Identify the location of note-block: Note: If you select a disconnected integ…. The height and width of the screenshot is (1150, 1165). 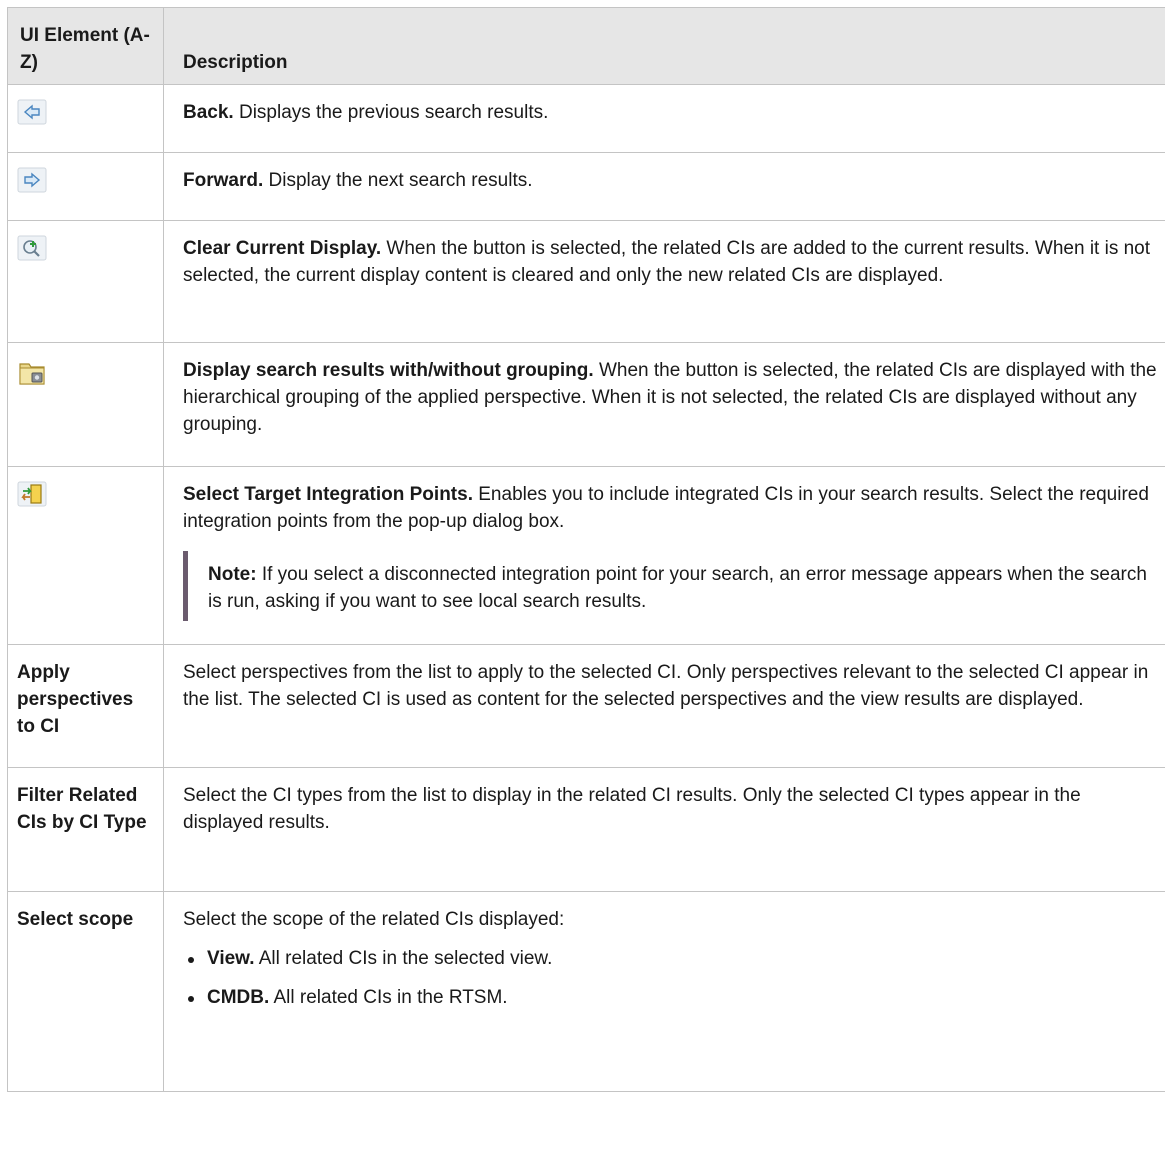
(673, 586).